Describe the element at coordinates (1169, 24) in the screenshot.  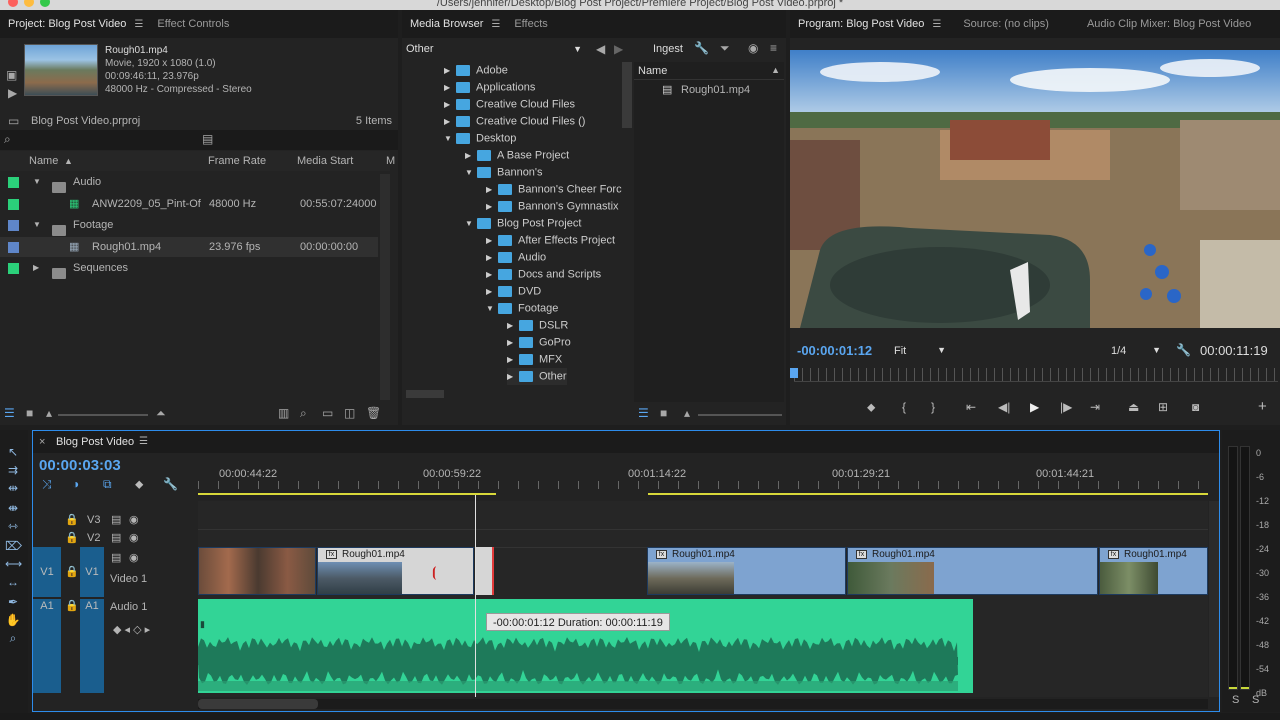
I see `tab-audio-clip-mixer: Audio Clip Mixer: Blog Post Video` at that location.